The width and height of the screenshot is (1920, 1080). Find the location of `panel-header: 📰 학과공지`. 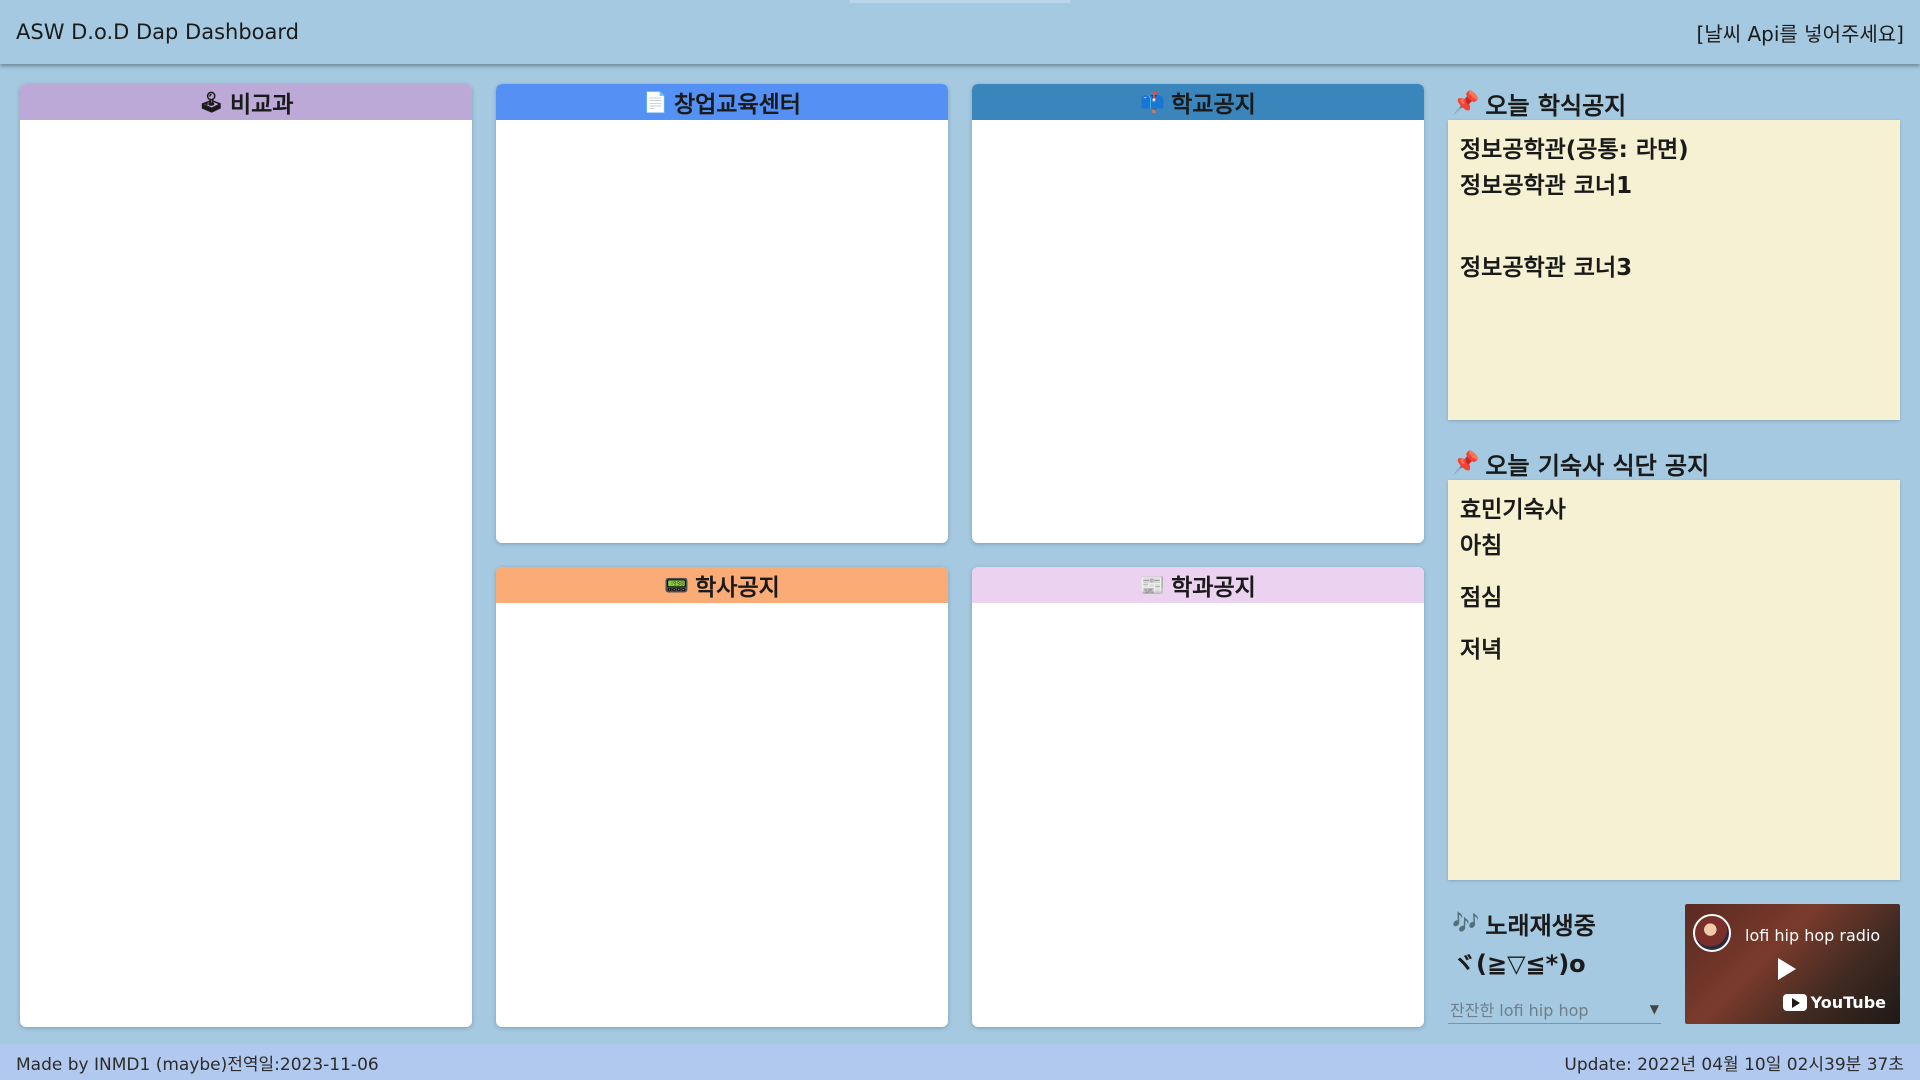

panel-header: 📰 학과공지 is located at coordinates (1198, 585).